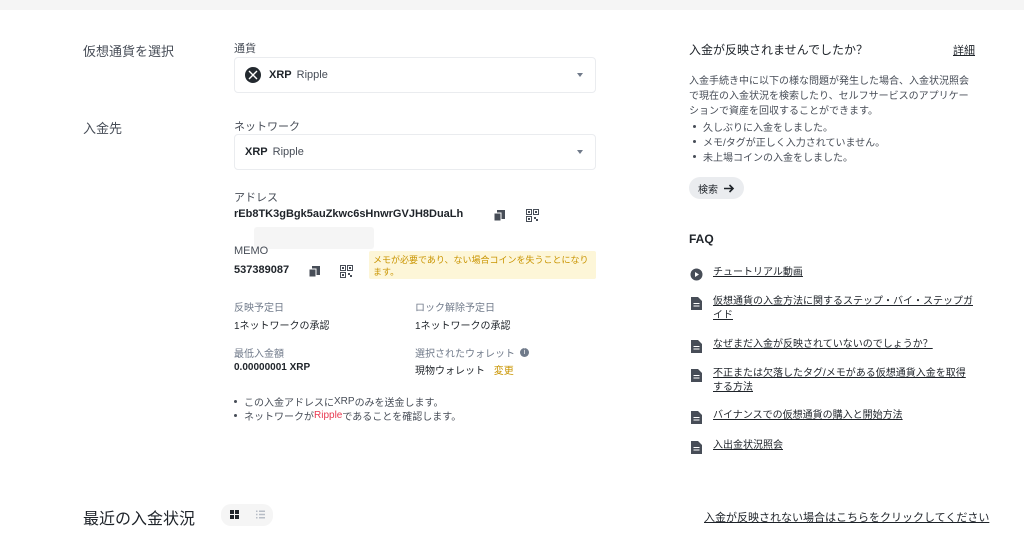  What do you see at coordinates (259, 354) in the screenshot?
I see `min-deposit-label: 最低入金額` at bounding box center [259, 354].